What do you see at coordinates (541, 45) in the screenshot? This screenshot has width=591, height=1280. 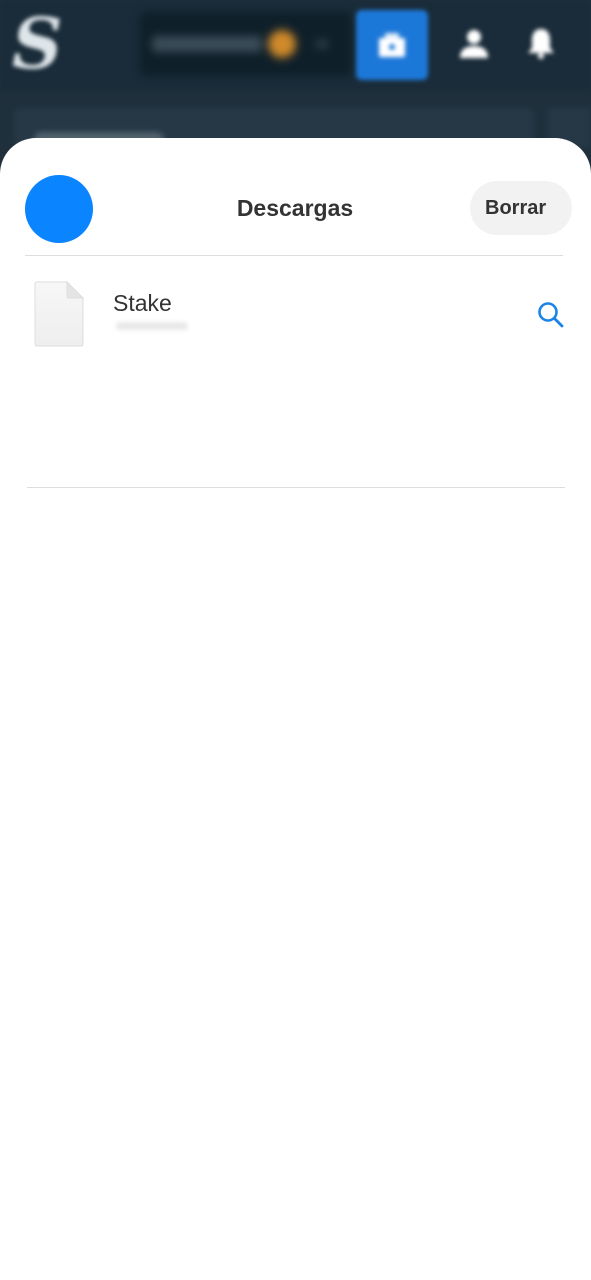 I see `bell-icon` at bounding box center [541, 45].